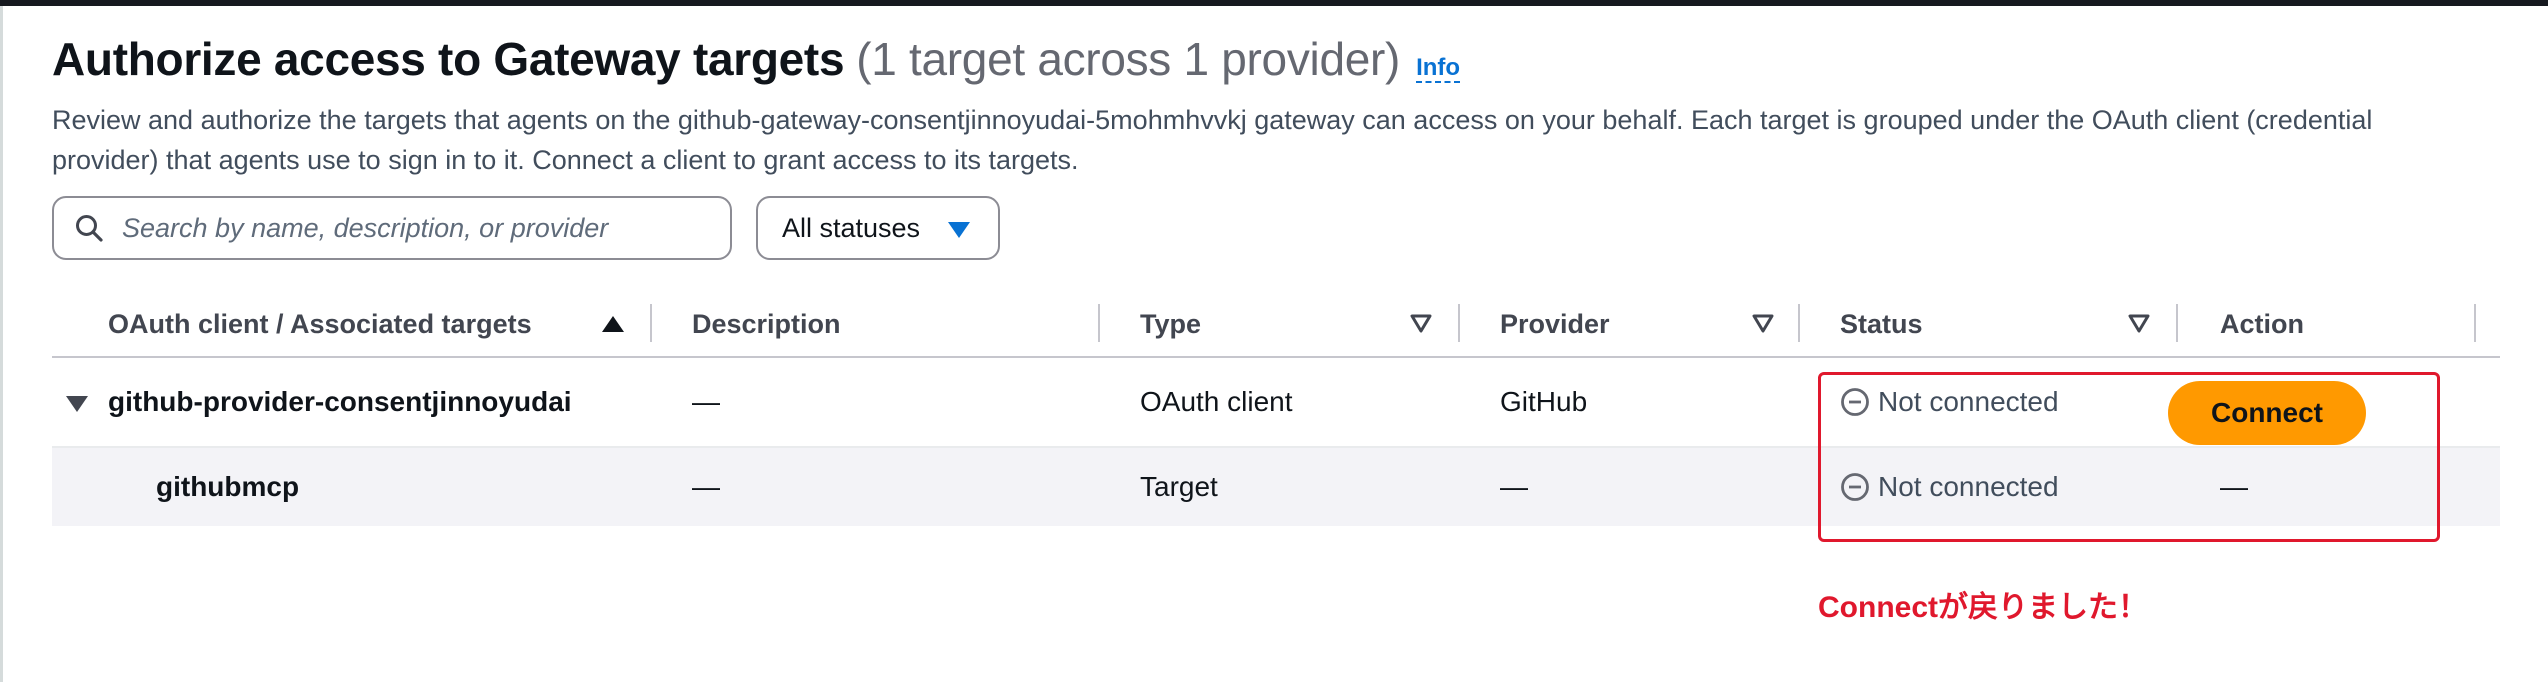 This screenshot has width=2548, height=682. What do you see at coordinates (1544, 401) in the screenshot?
I see `row-provider: GitHub` at bounding box center [1544, 401].